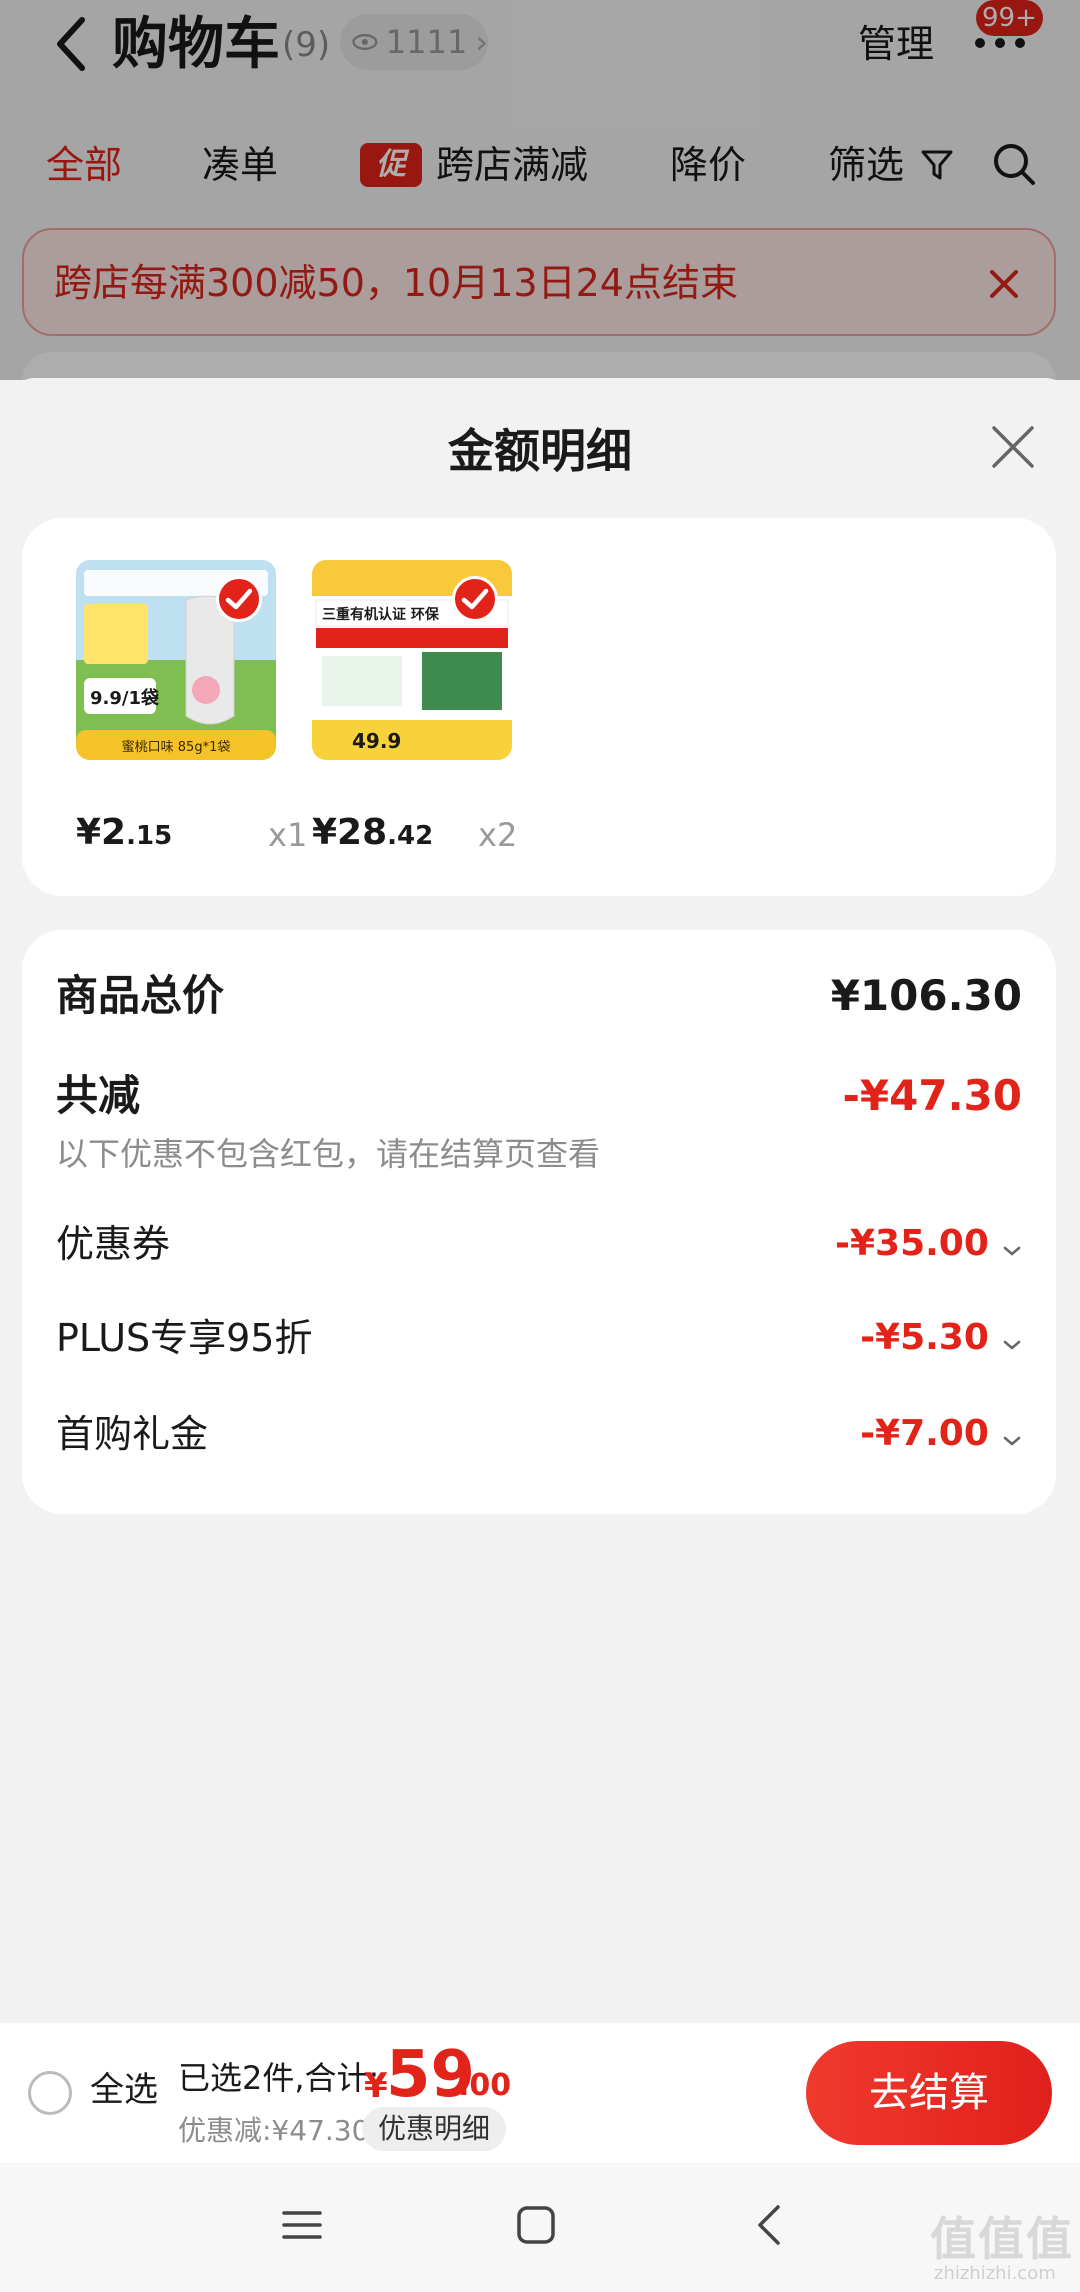  I want to click on reduce-note: 以下优惠不包含红包，请在结算页查看, so click(328, 1154).